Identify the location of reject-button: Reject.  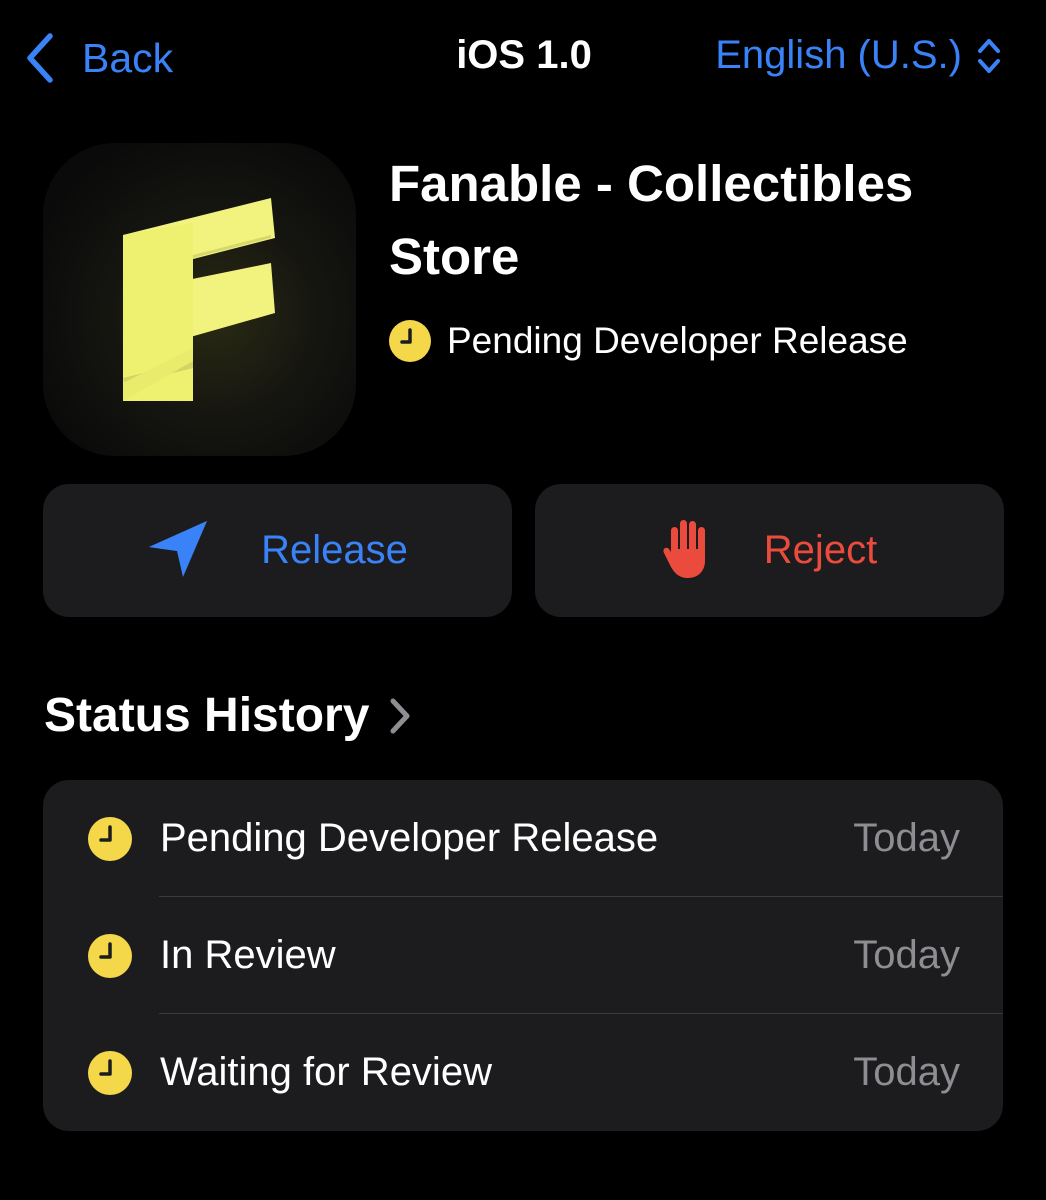
(769, 550).